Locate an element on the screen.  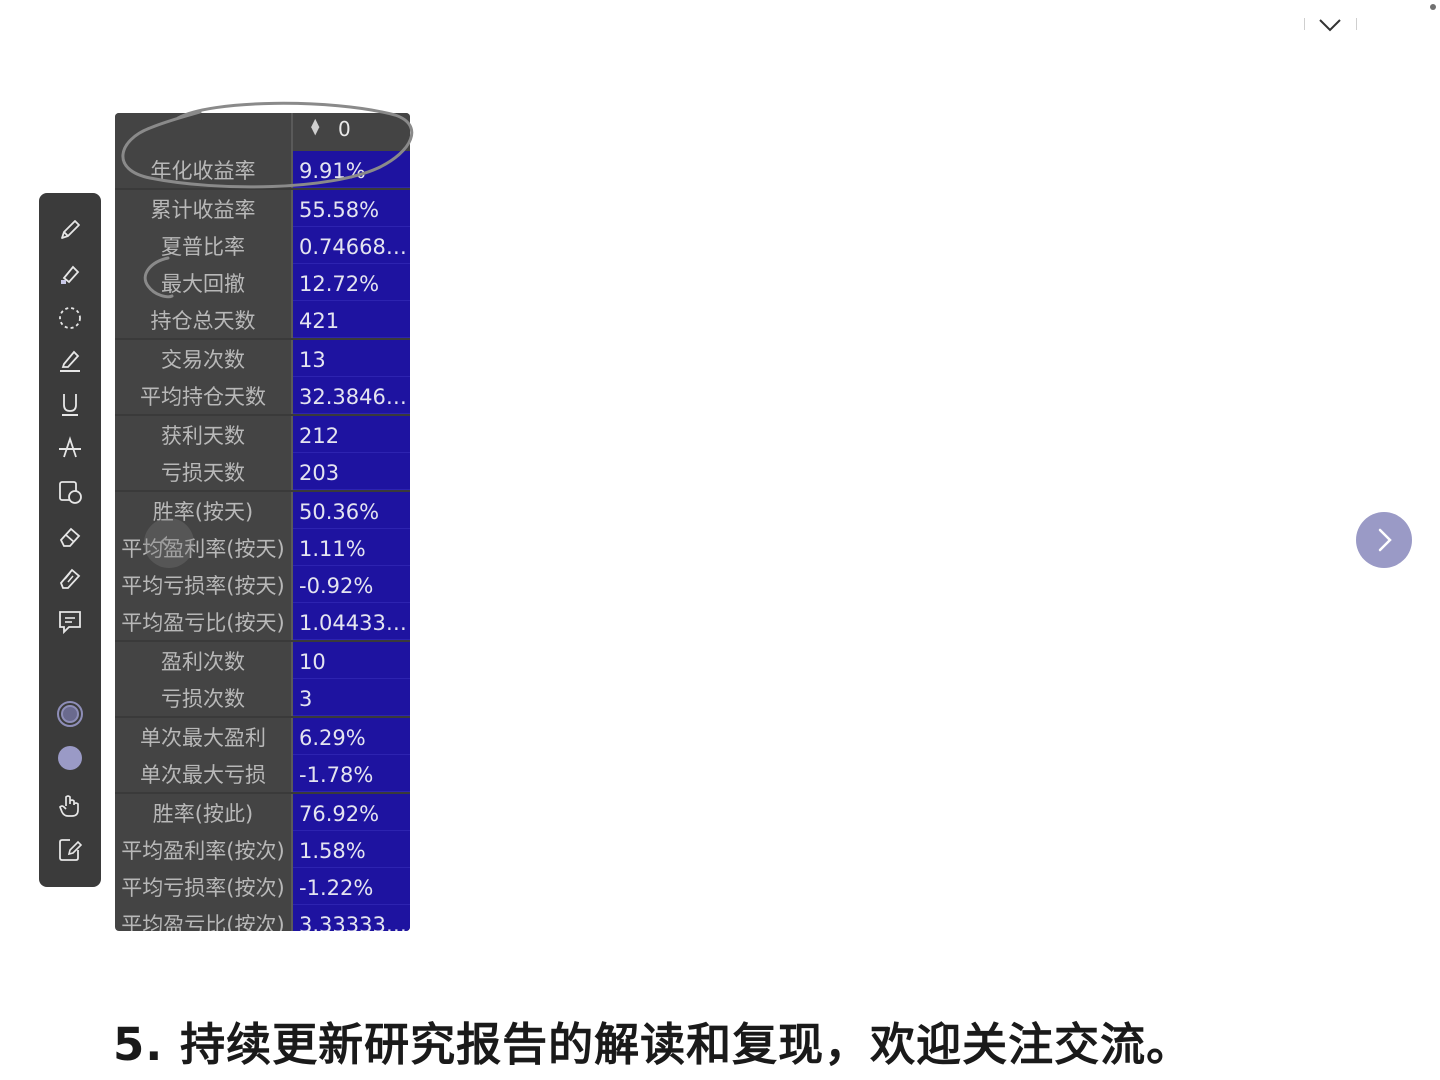
column-header-label: 0 is located at coordinates (344, 129).